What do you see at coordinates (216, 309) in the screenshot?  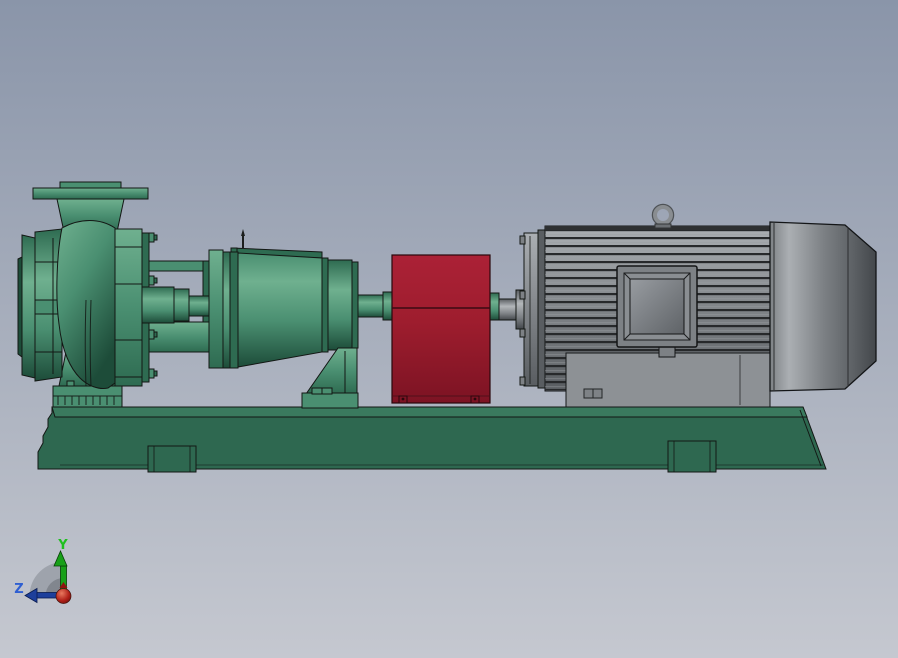 I see `frame-adapter-slab` at bounding box center [216, 309].